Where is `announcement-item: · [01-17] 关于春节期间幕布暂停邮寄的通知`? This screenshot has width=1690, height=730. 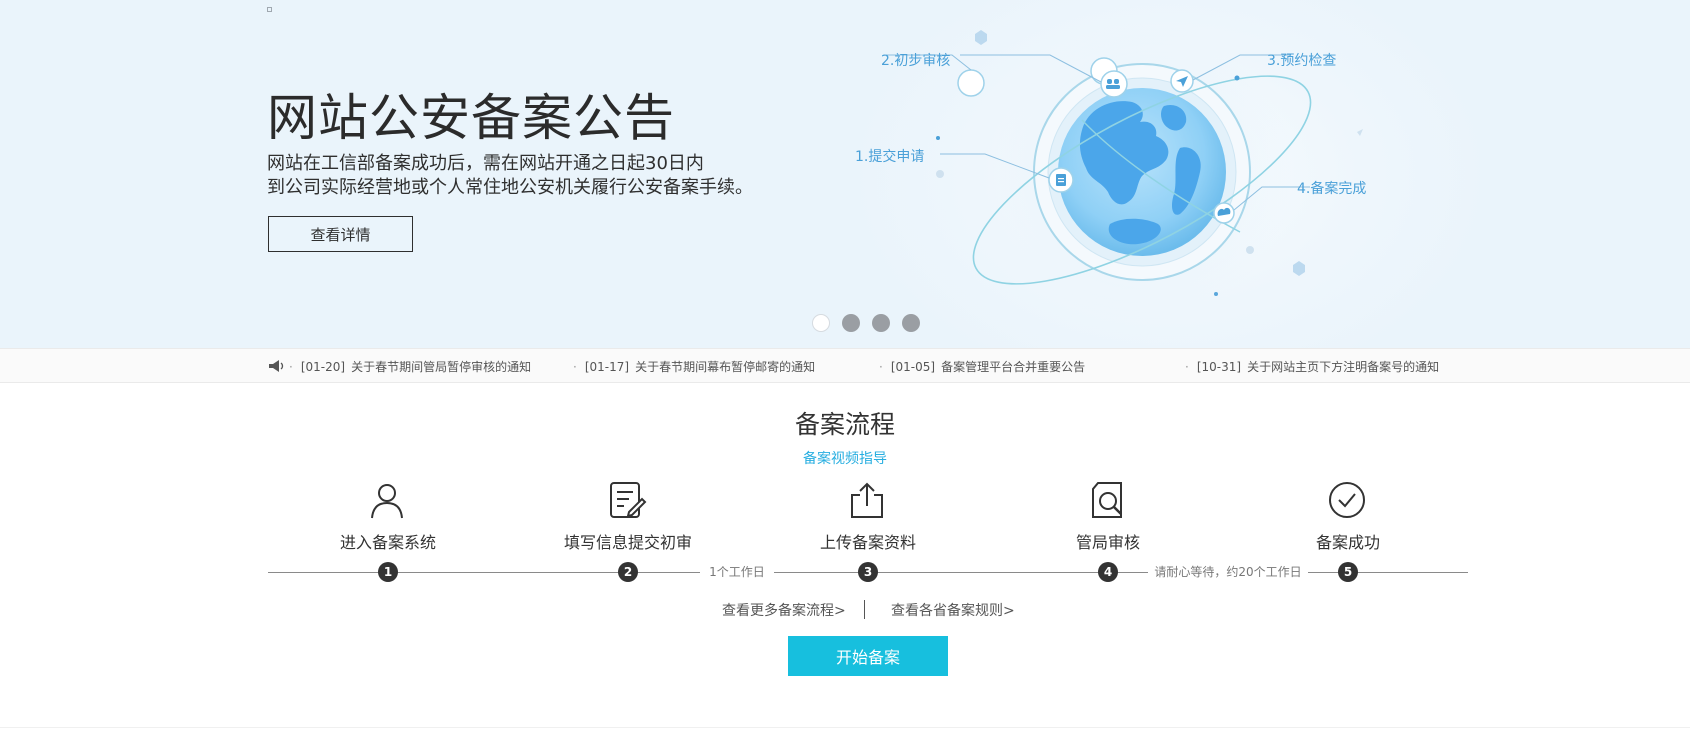 announcement-item: · [01-17] 关于春节期间幕布暂停邮寄的通知 is located at coordinates (694, 366).